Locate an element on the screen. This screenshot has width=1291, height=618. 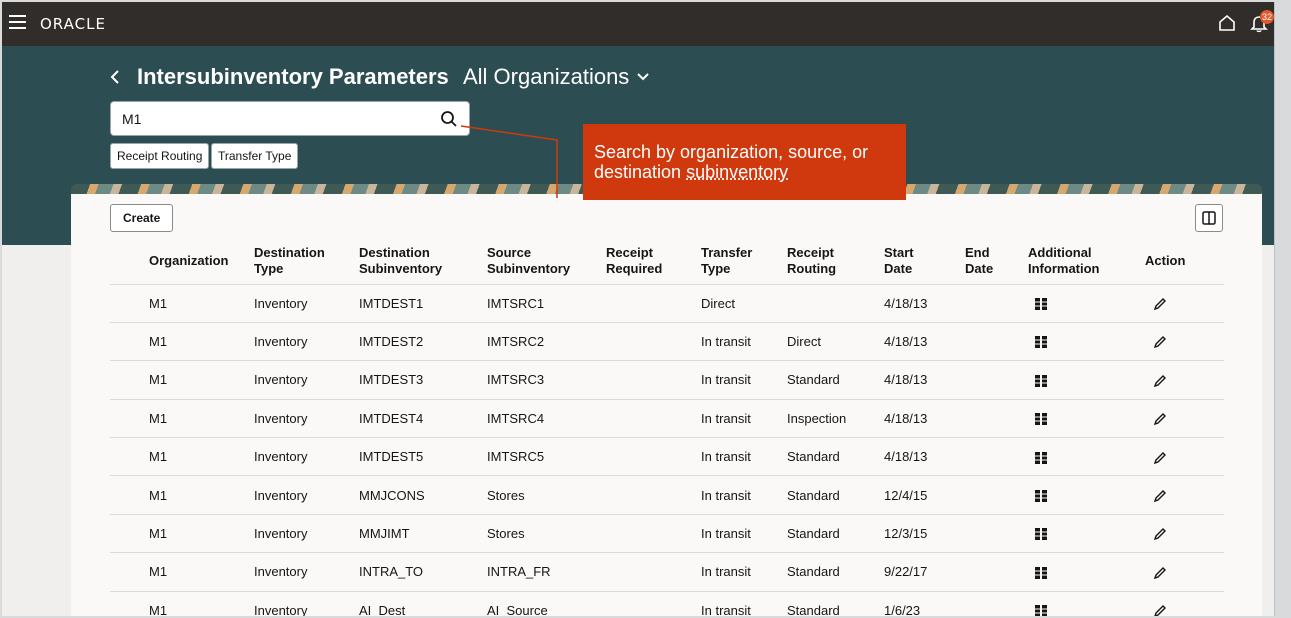
column-header: Additional Information is located at coordinates (1086, 261).